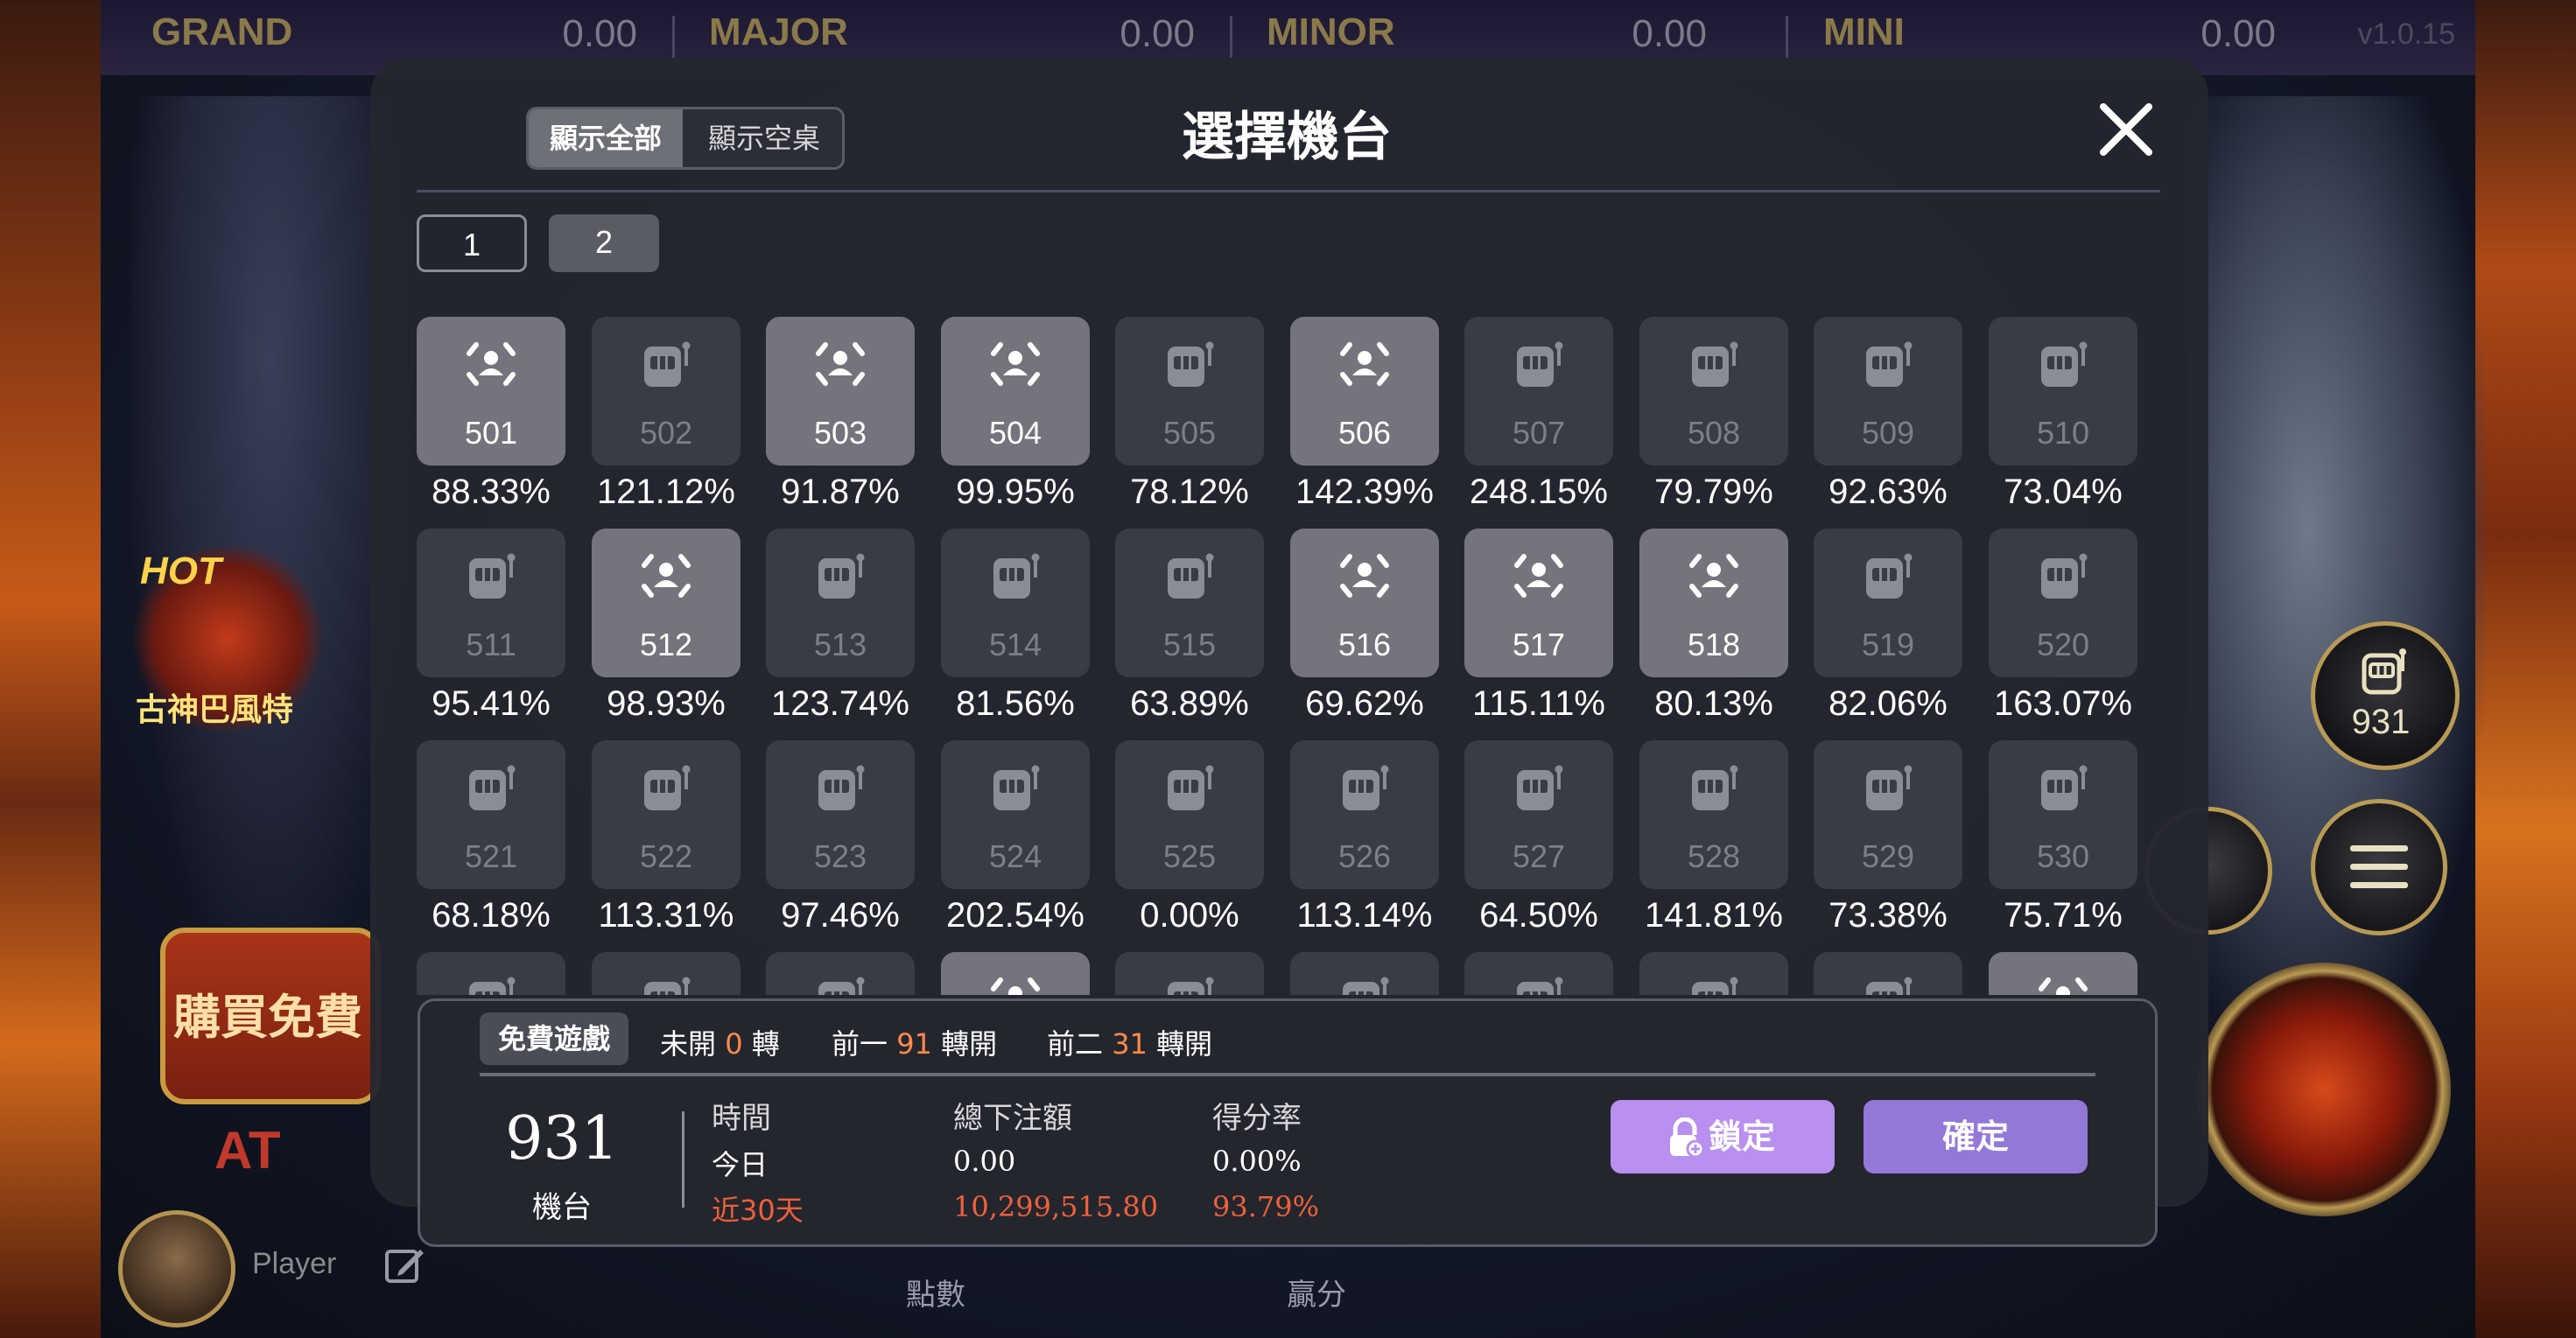 This screenshot has height=1338, width=2576. What do you see at coordinates (720, 1042) in the screenshot?
I see `stat-not-opened: 未開 0 轉` at bounding box center [720, 1042].